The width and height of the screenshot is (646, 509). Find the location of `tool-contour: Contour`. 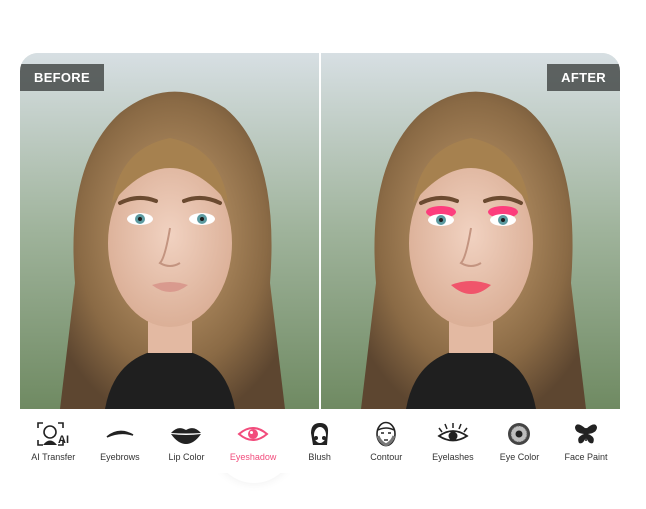

tool-contour: Contour is located at coordinates (386, 441).